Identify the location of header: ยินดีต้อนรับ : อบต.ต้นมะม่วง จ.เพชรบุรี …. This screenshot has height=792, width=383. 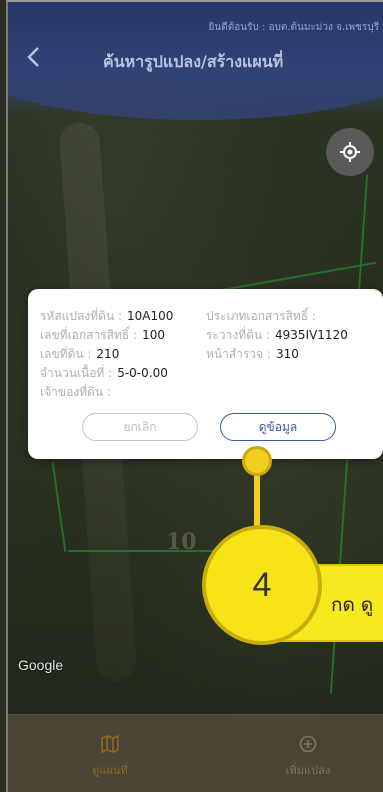
(195, 61).